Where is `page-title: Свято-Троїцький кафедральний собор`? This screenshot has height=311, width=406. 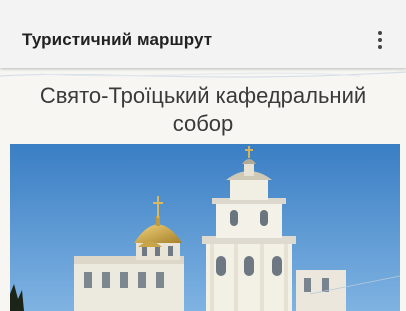
page-title: Свято-Троїцький кафедральний собор is located at coordinates (203, 109).